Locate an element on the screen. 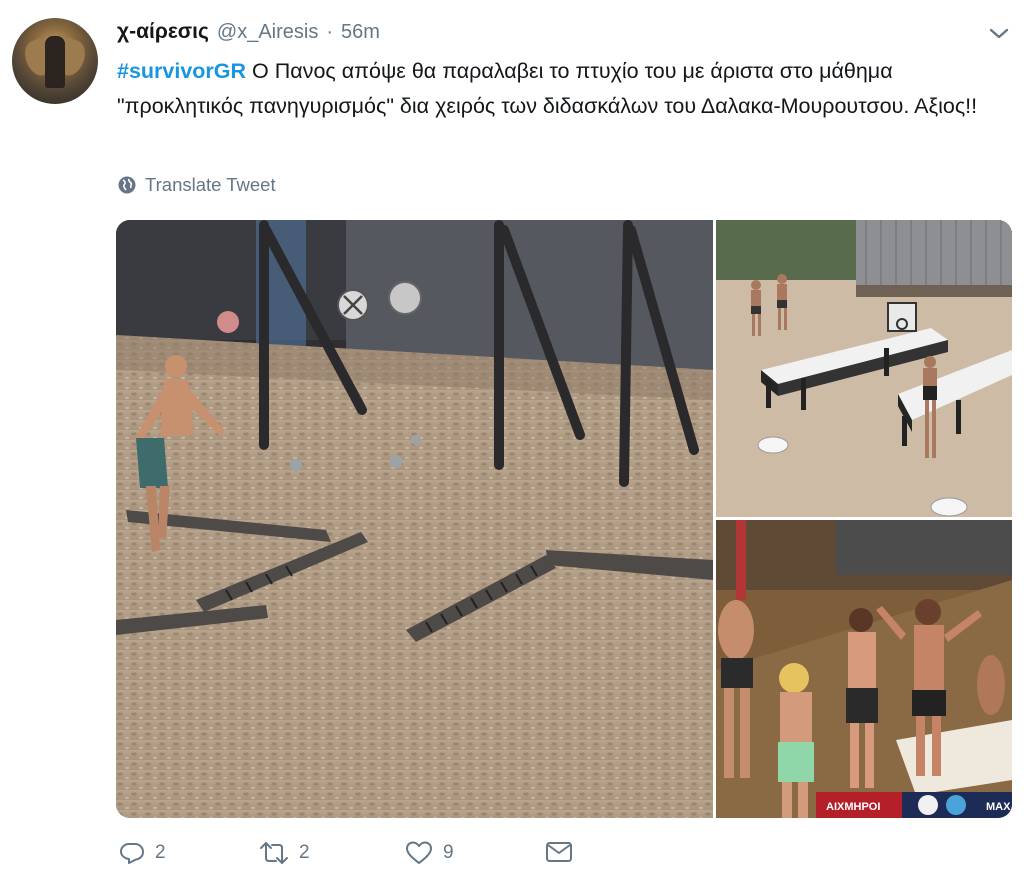  author-name: χ-αίρεσις is located at coordinates (163, 32).